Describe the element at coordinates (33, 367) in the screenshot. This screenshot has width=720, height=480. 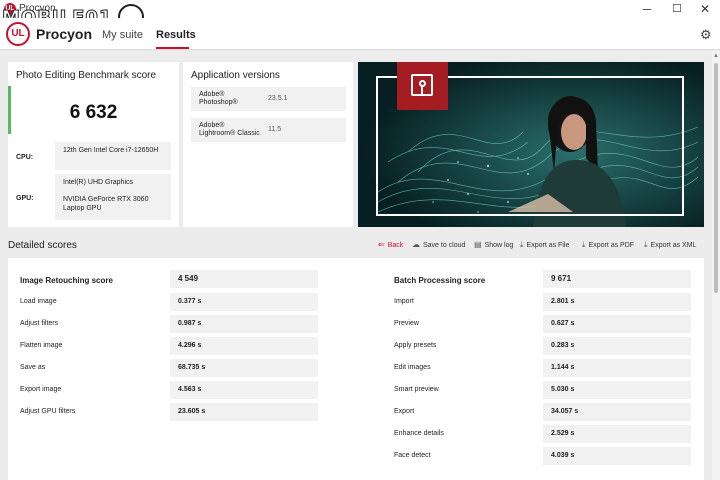
I see `list-item-label: Save as` at that location.